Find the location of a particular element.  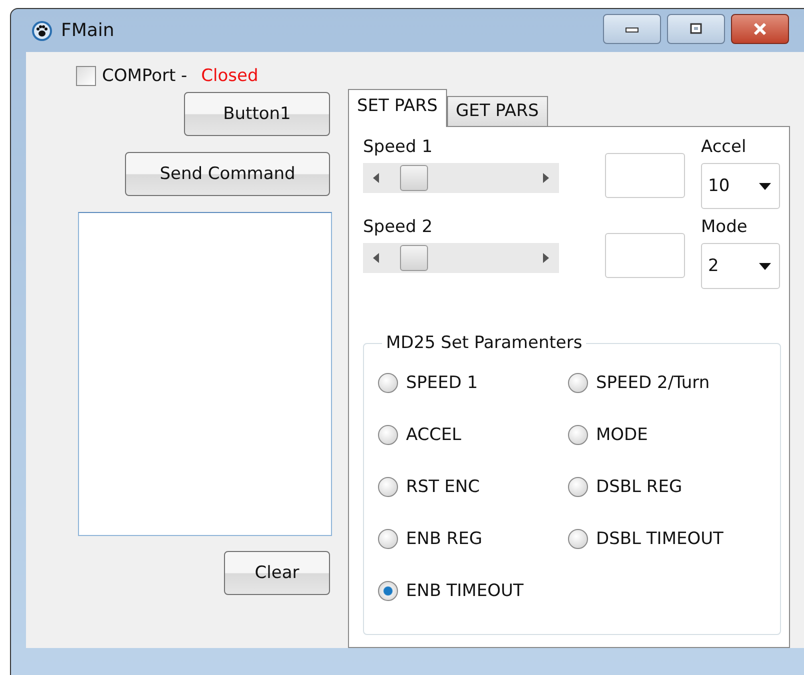

close-icon is located at coordinates (760, 29).